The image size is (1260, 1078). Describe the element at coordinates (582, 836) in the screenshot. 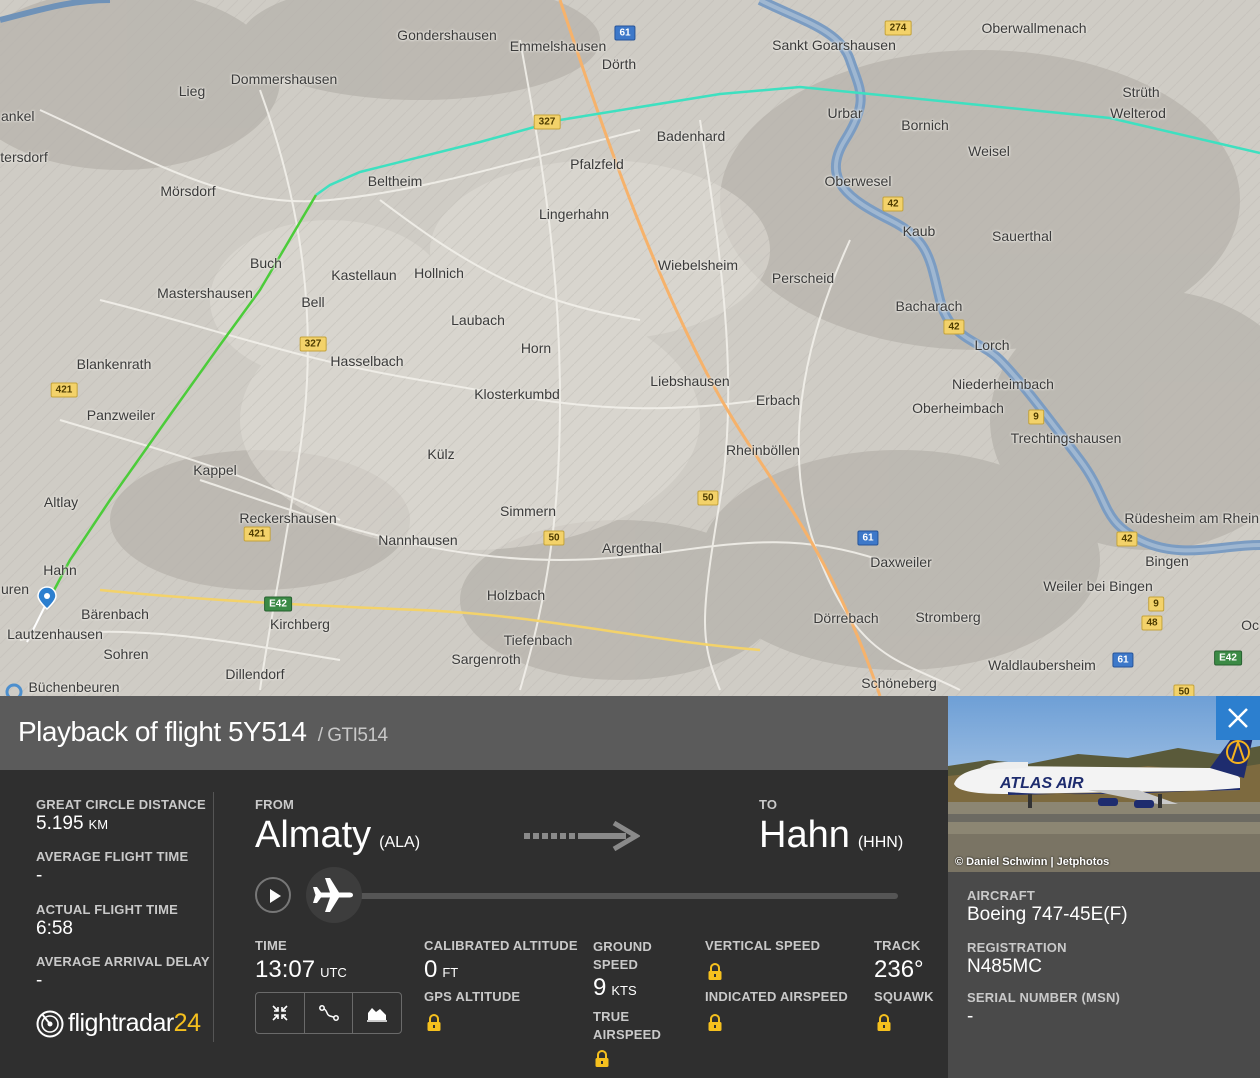

I see `route-arrow-icon` at that location.